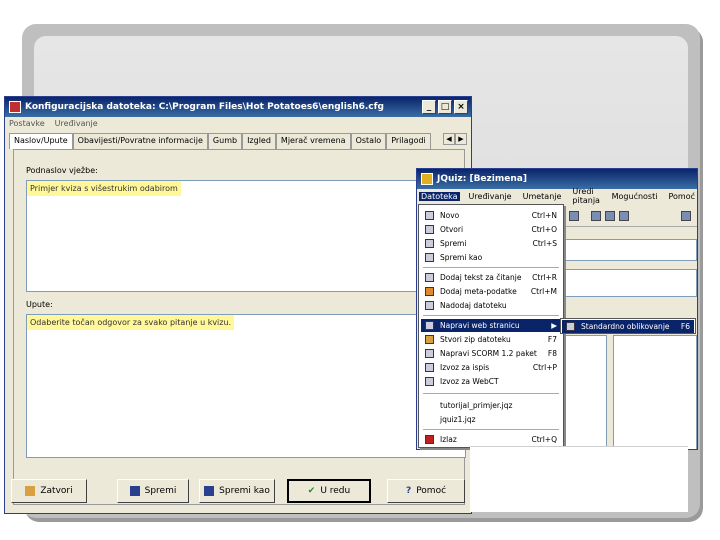 The height and width of the screenshot is (540, 720). Describe the element at coordinates (491, 229) in the screenshot. I see `menu-item-open: Otvori Ctrl+O` at that location.